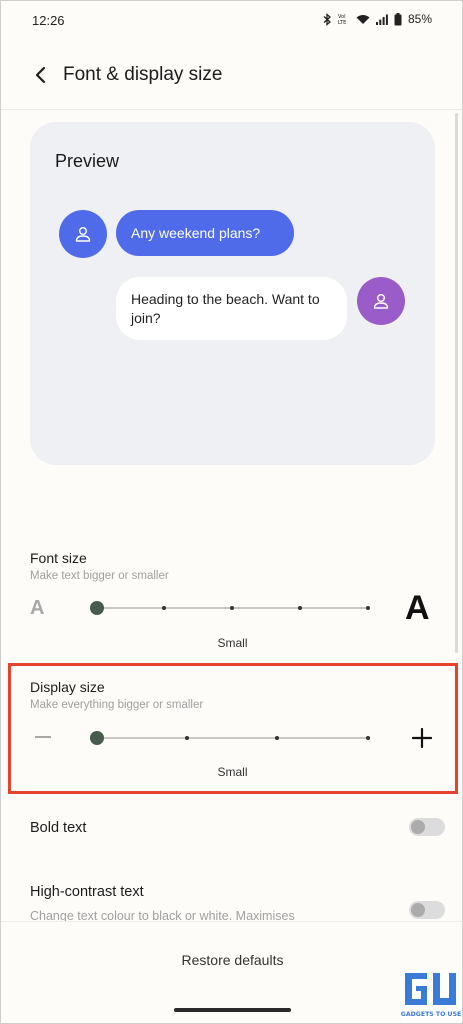 The width and height of the screenshot is (463, 1024). I want to click on minus-icon, so click(43, 737).